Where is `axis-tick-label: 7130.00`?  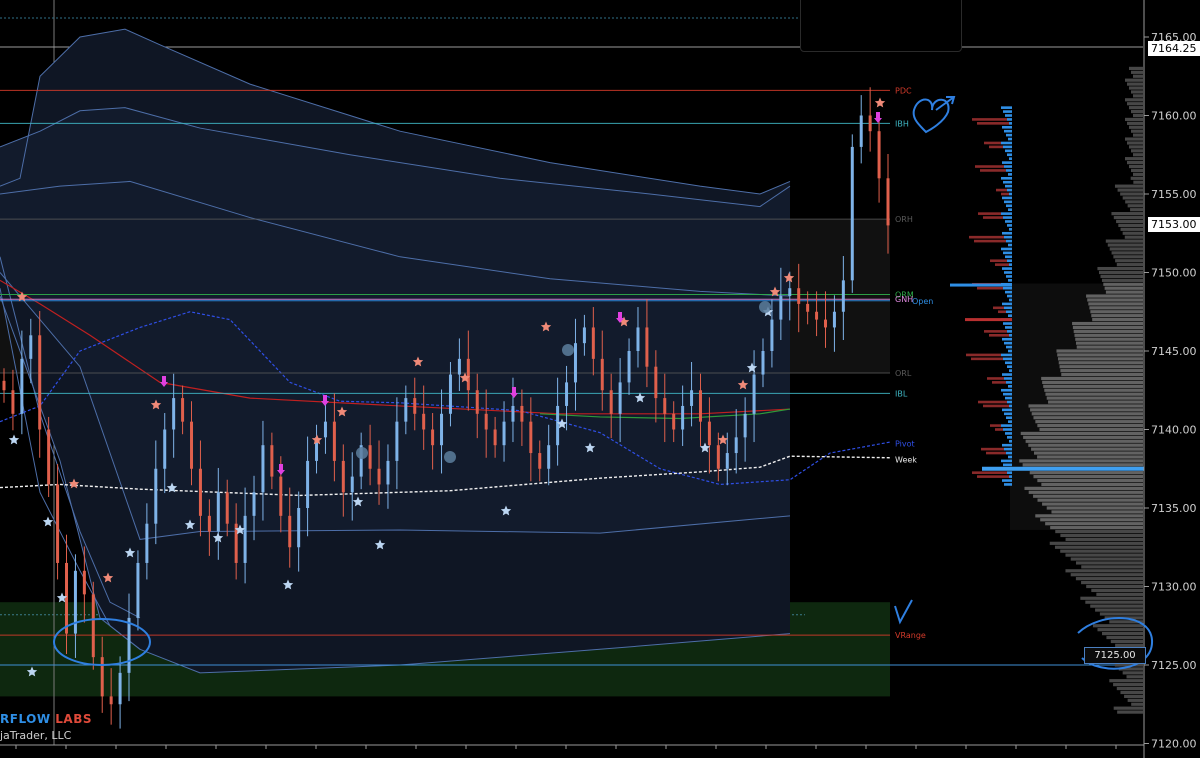 axis-tick-label: 7130.00 is located at coordinates (1174, 587).